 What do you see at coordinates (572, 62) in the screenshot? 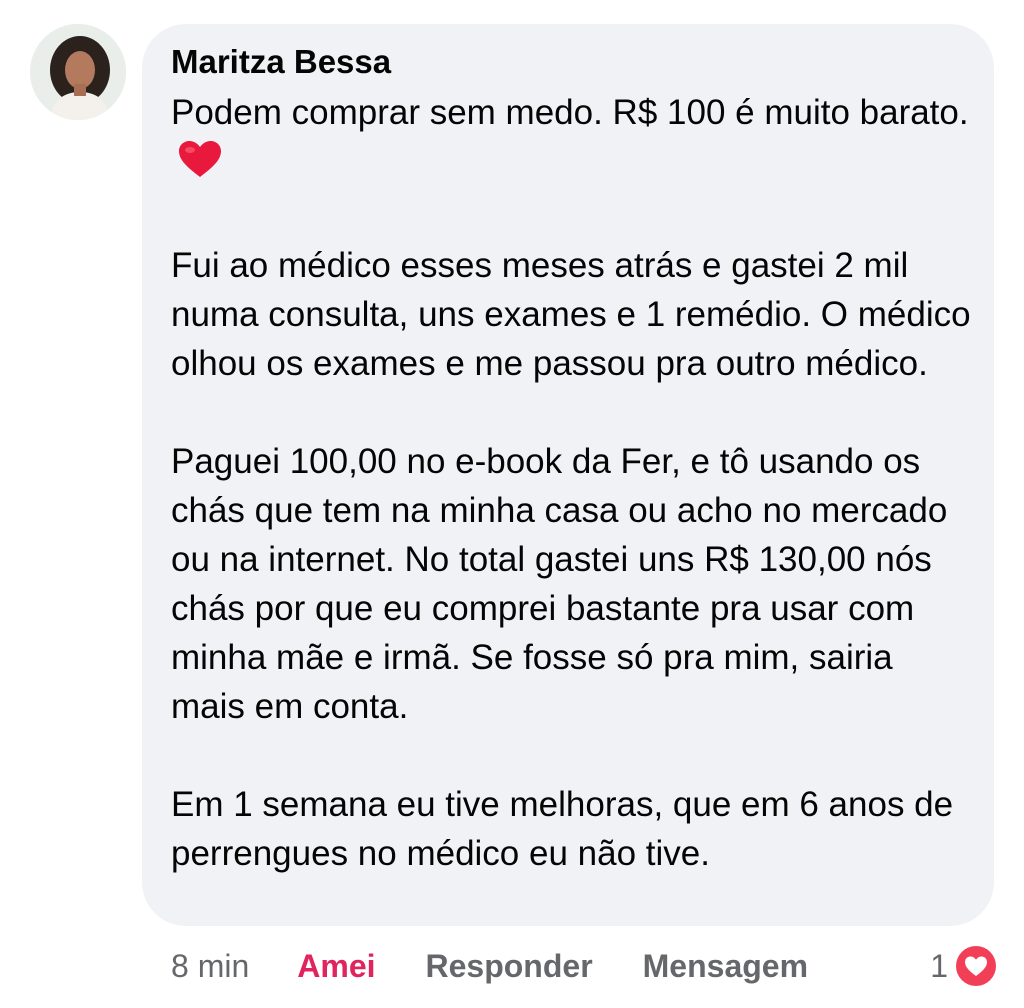
I see `comment-author: Maritza Bessa` at bounding box center [572, 62].